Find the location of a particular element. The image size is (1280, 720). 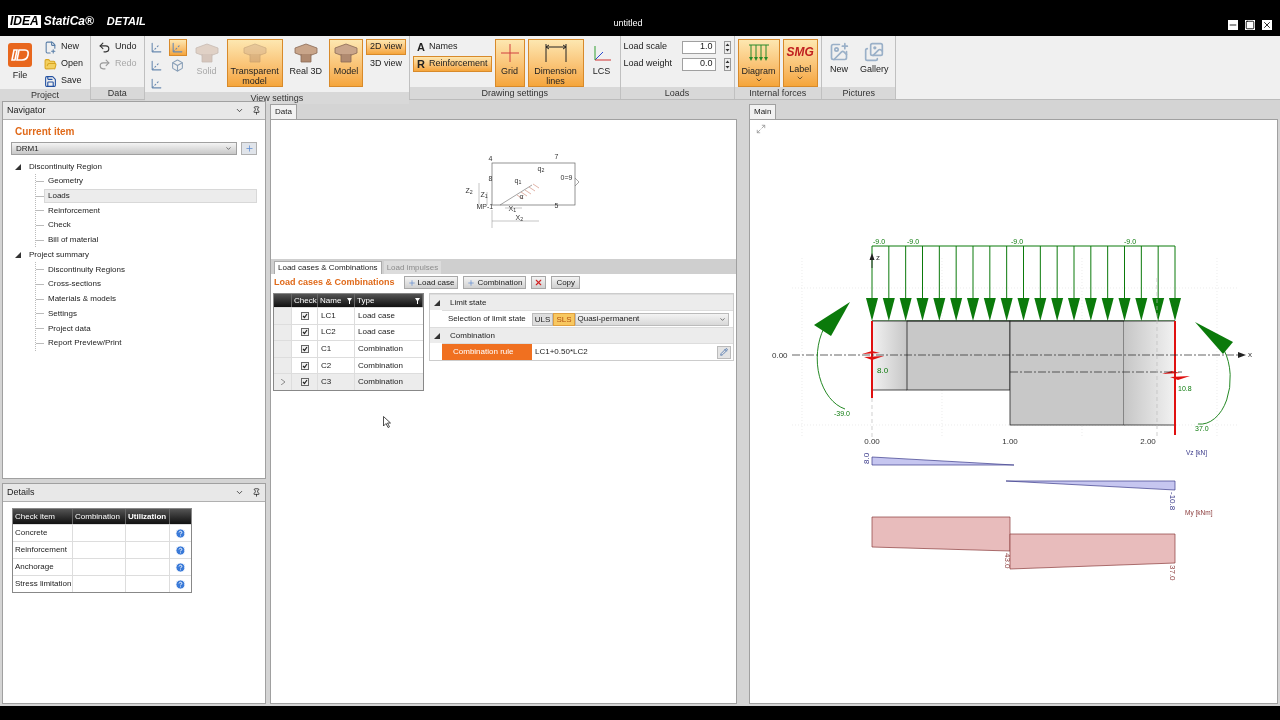

add-picture-icon is located at coordinates (838, 52).